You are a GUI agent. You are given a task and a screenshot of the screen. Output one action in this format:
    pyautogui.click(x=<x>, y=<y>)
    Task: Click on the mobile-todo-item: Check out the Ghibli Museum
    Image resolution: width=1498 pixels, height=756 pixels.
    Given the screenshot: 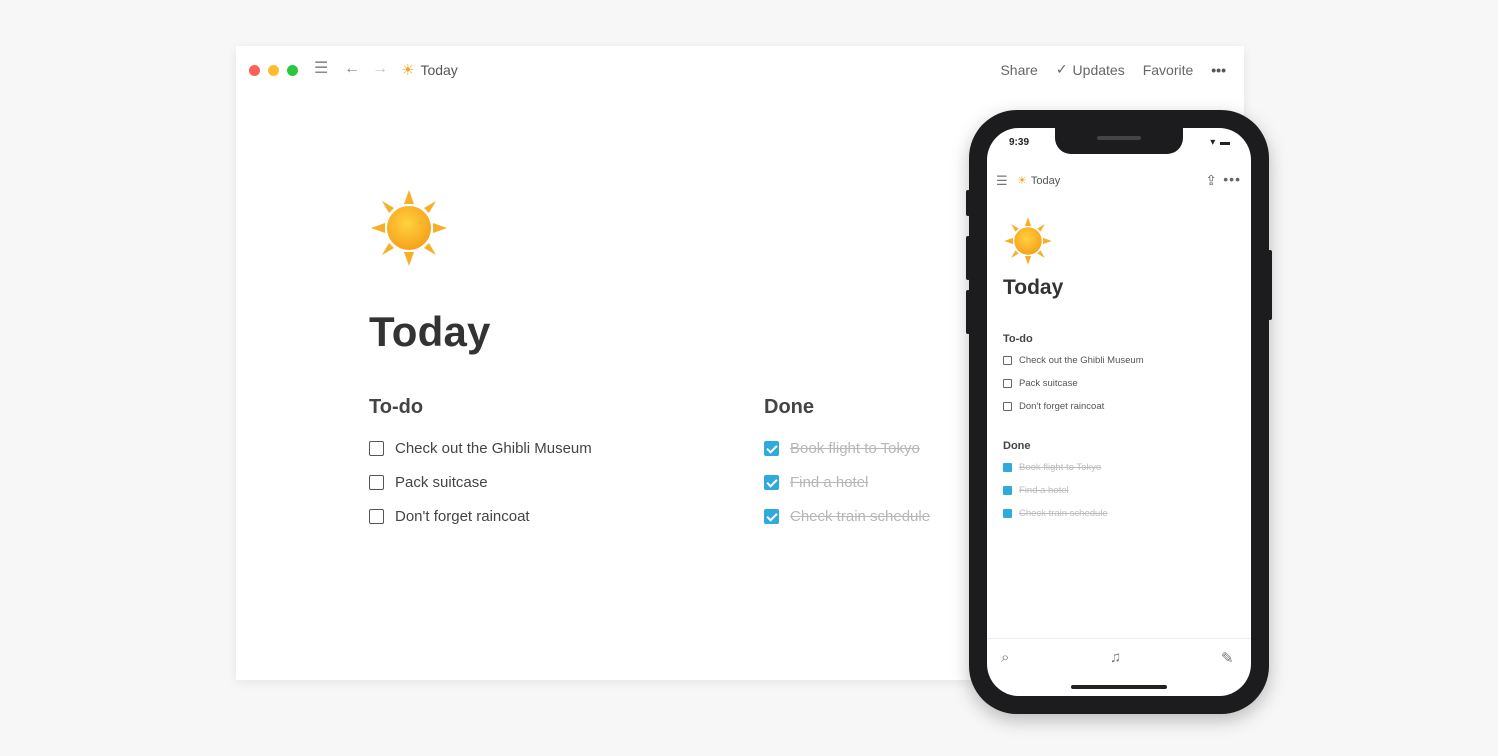 What is the action you would take?
    pyautogui.click(x=1073, y=360)
    